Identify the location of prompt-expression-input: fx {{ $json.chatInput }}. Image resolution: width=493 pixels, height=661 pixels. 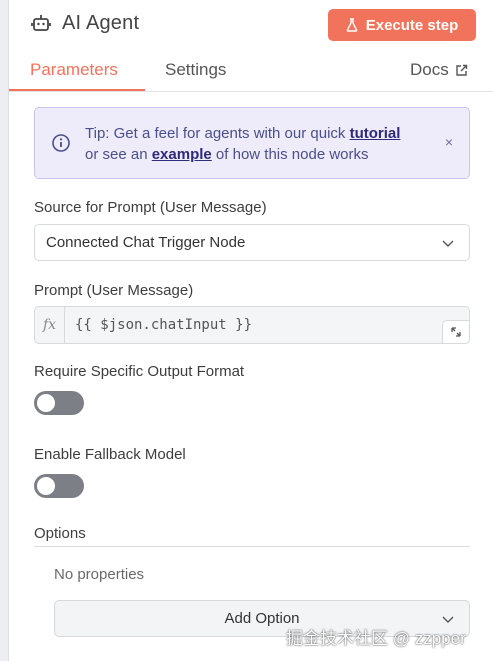
(252, 325).